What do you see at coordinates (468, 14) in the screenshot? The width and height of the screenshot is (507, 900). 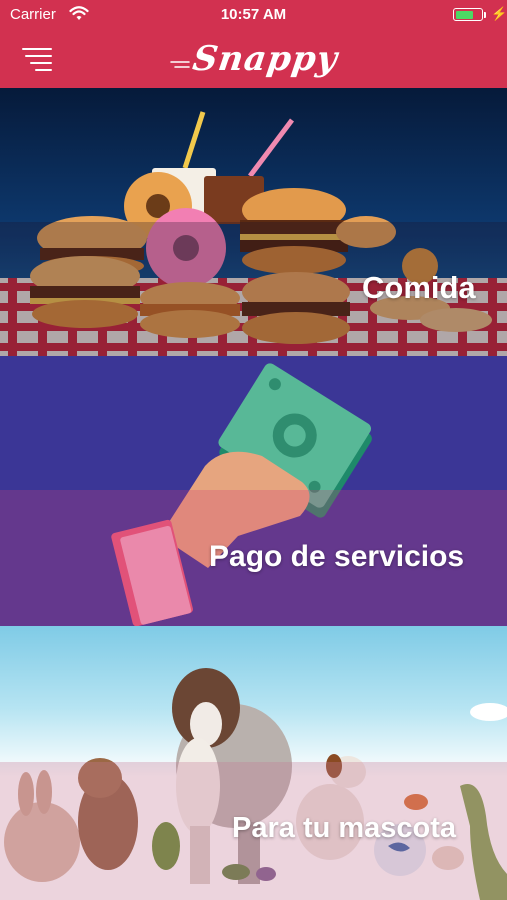 I see `battery-icon` at bounding box center [468, 14].